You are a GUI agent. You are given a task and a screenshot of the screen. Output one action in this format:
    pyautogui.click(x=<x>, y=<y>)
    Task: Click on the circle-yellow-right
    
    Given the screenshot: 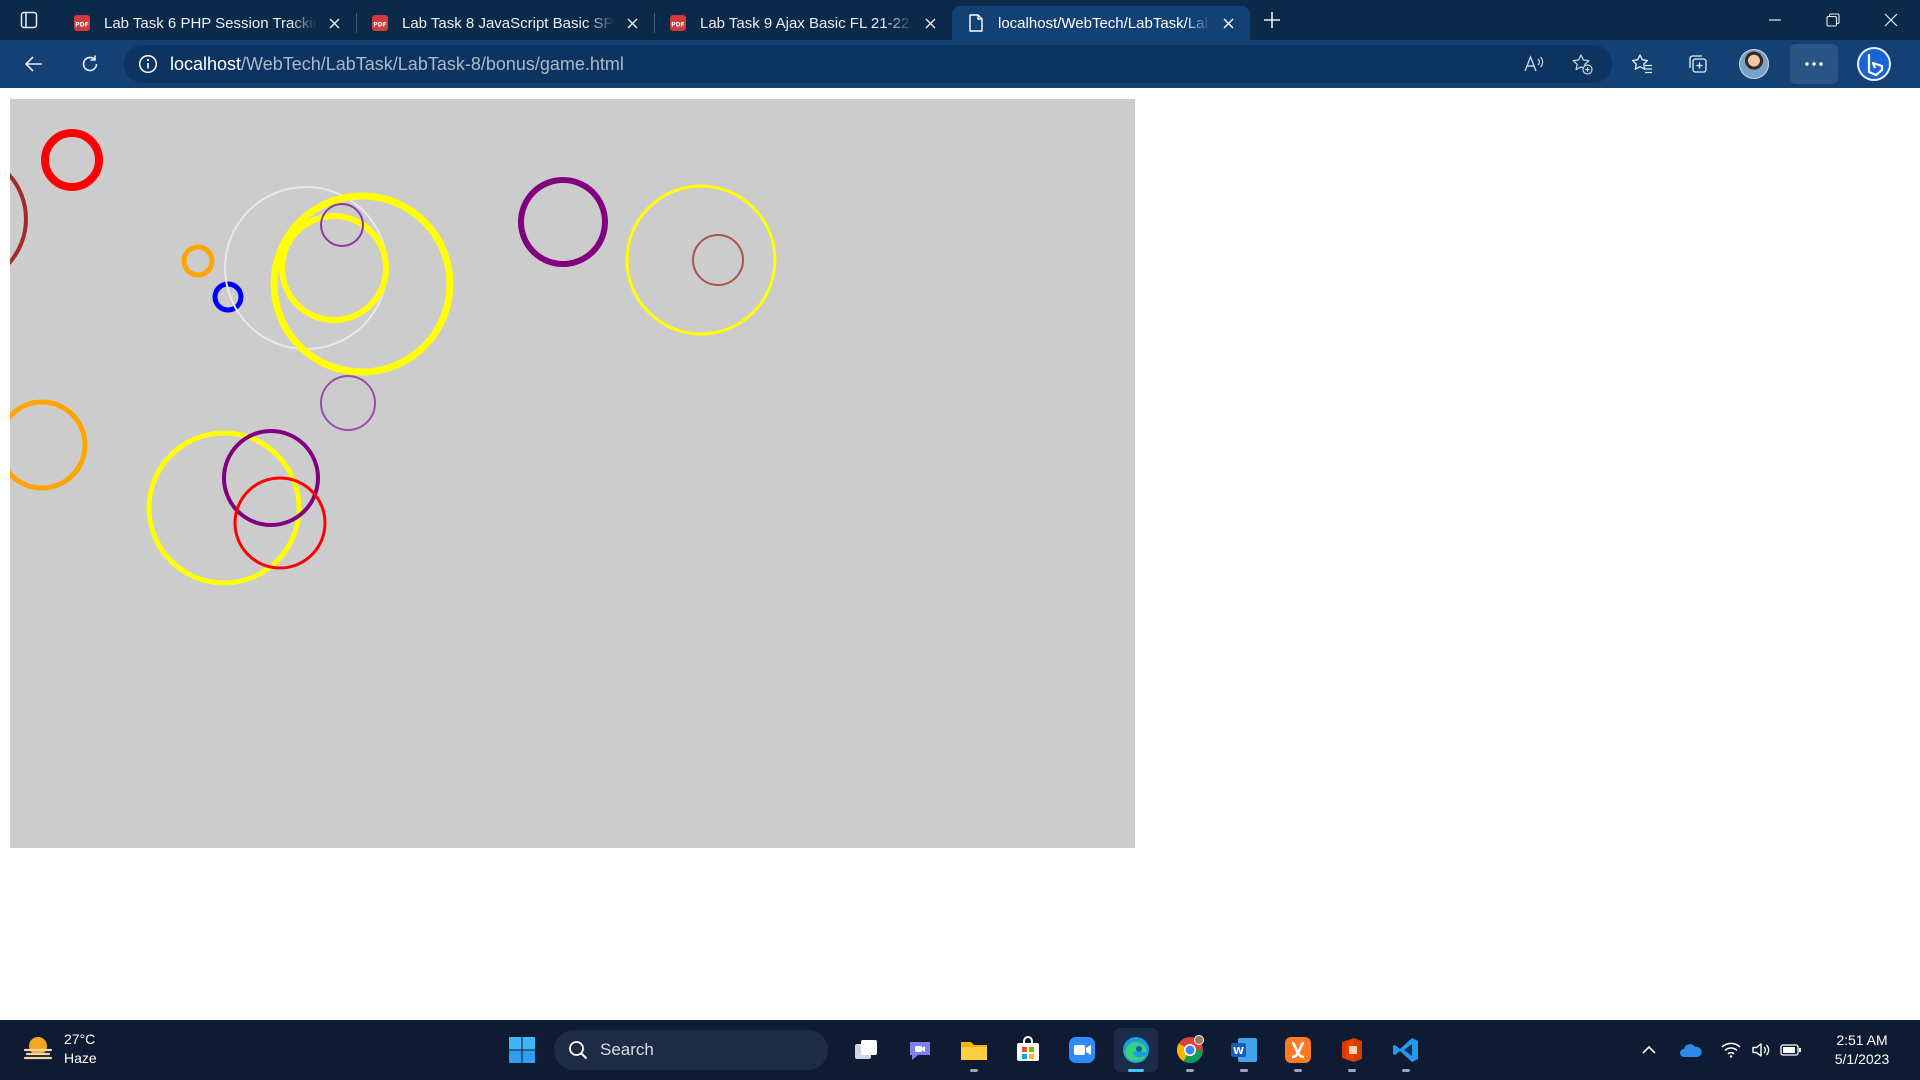 What is the action you would take?
    pyautogui.click(x=701, y=260)
    